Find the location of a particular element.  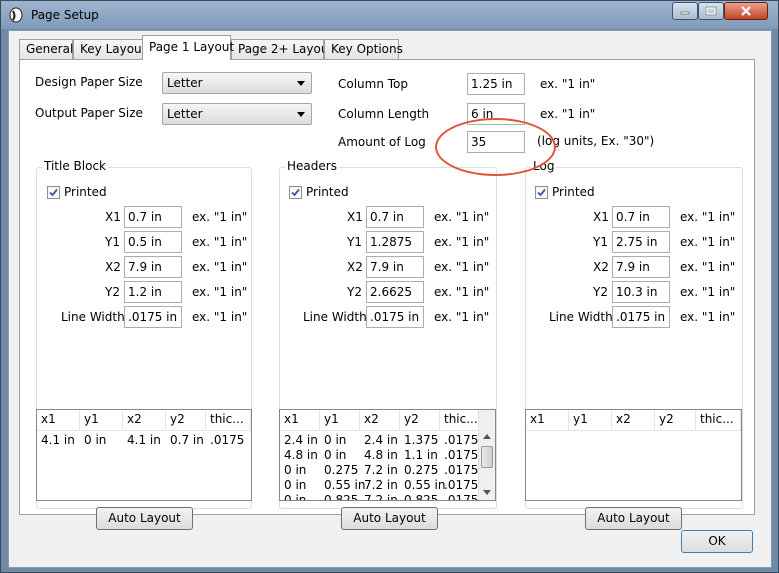

cell-x2: 4.1 in is located at coordinates (144, 440).